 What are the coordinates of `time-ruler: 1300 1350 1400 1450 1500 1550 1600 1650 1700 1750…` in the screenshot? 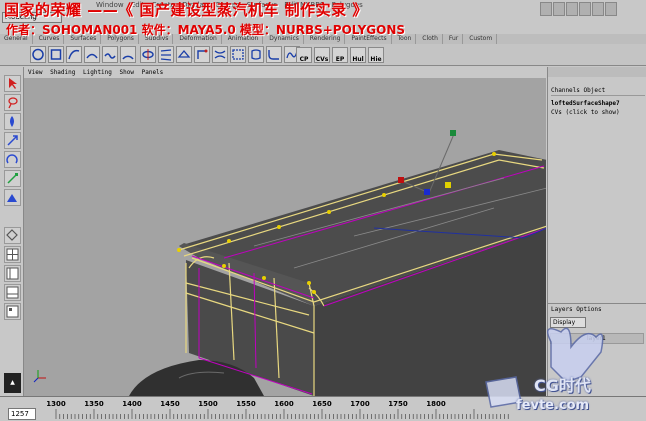 It's located at (282, 409).